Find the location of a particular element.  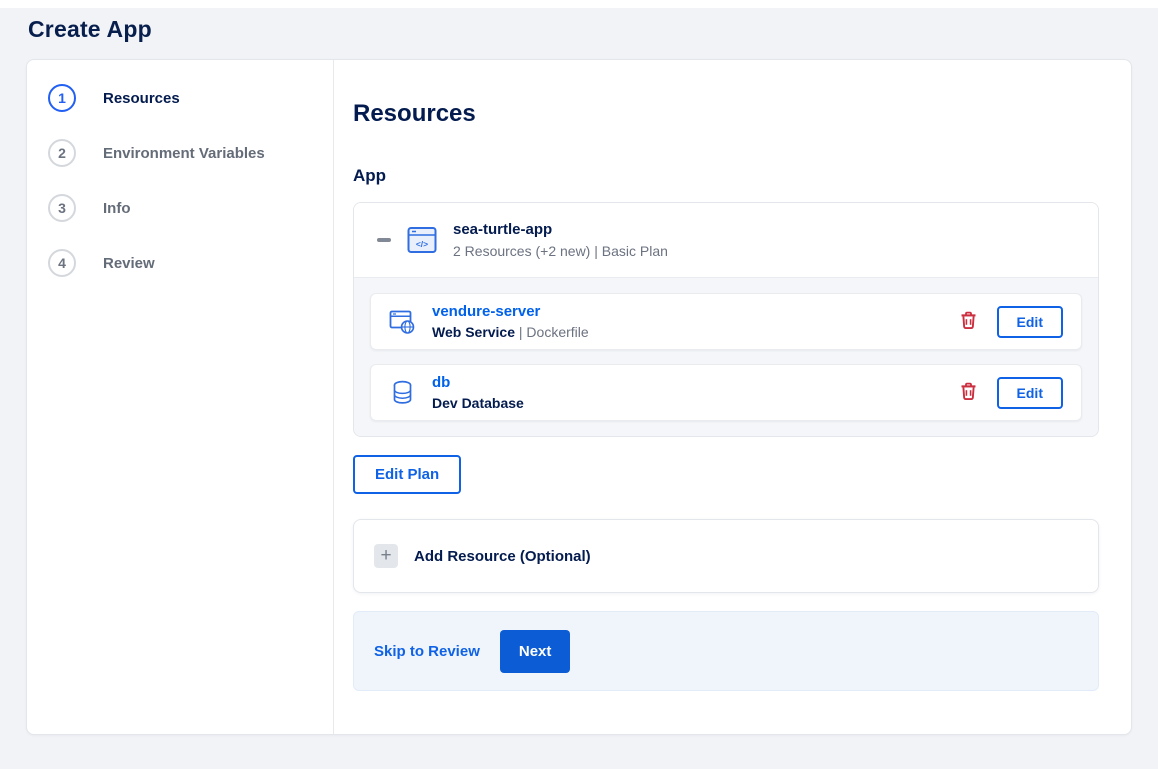

step-environment-variables: 2 Environment Variables is located at coordinates (190, 153).